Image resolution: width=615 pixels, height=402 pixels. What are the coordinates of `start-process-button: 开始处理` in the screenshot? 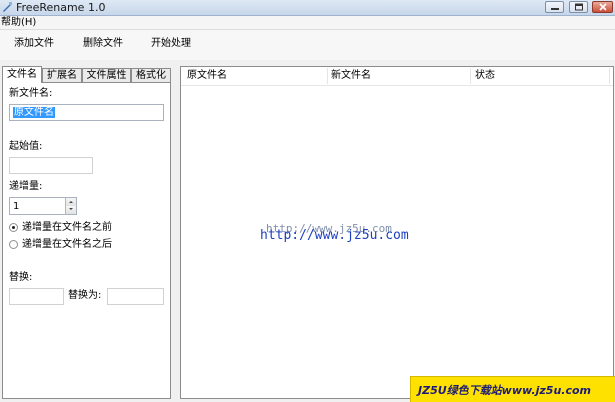 It's located at (171, 44).